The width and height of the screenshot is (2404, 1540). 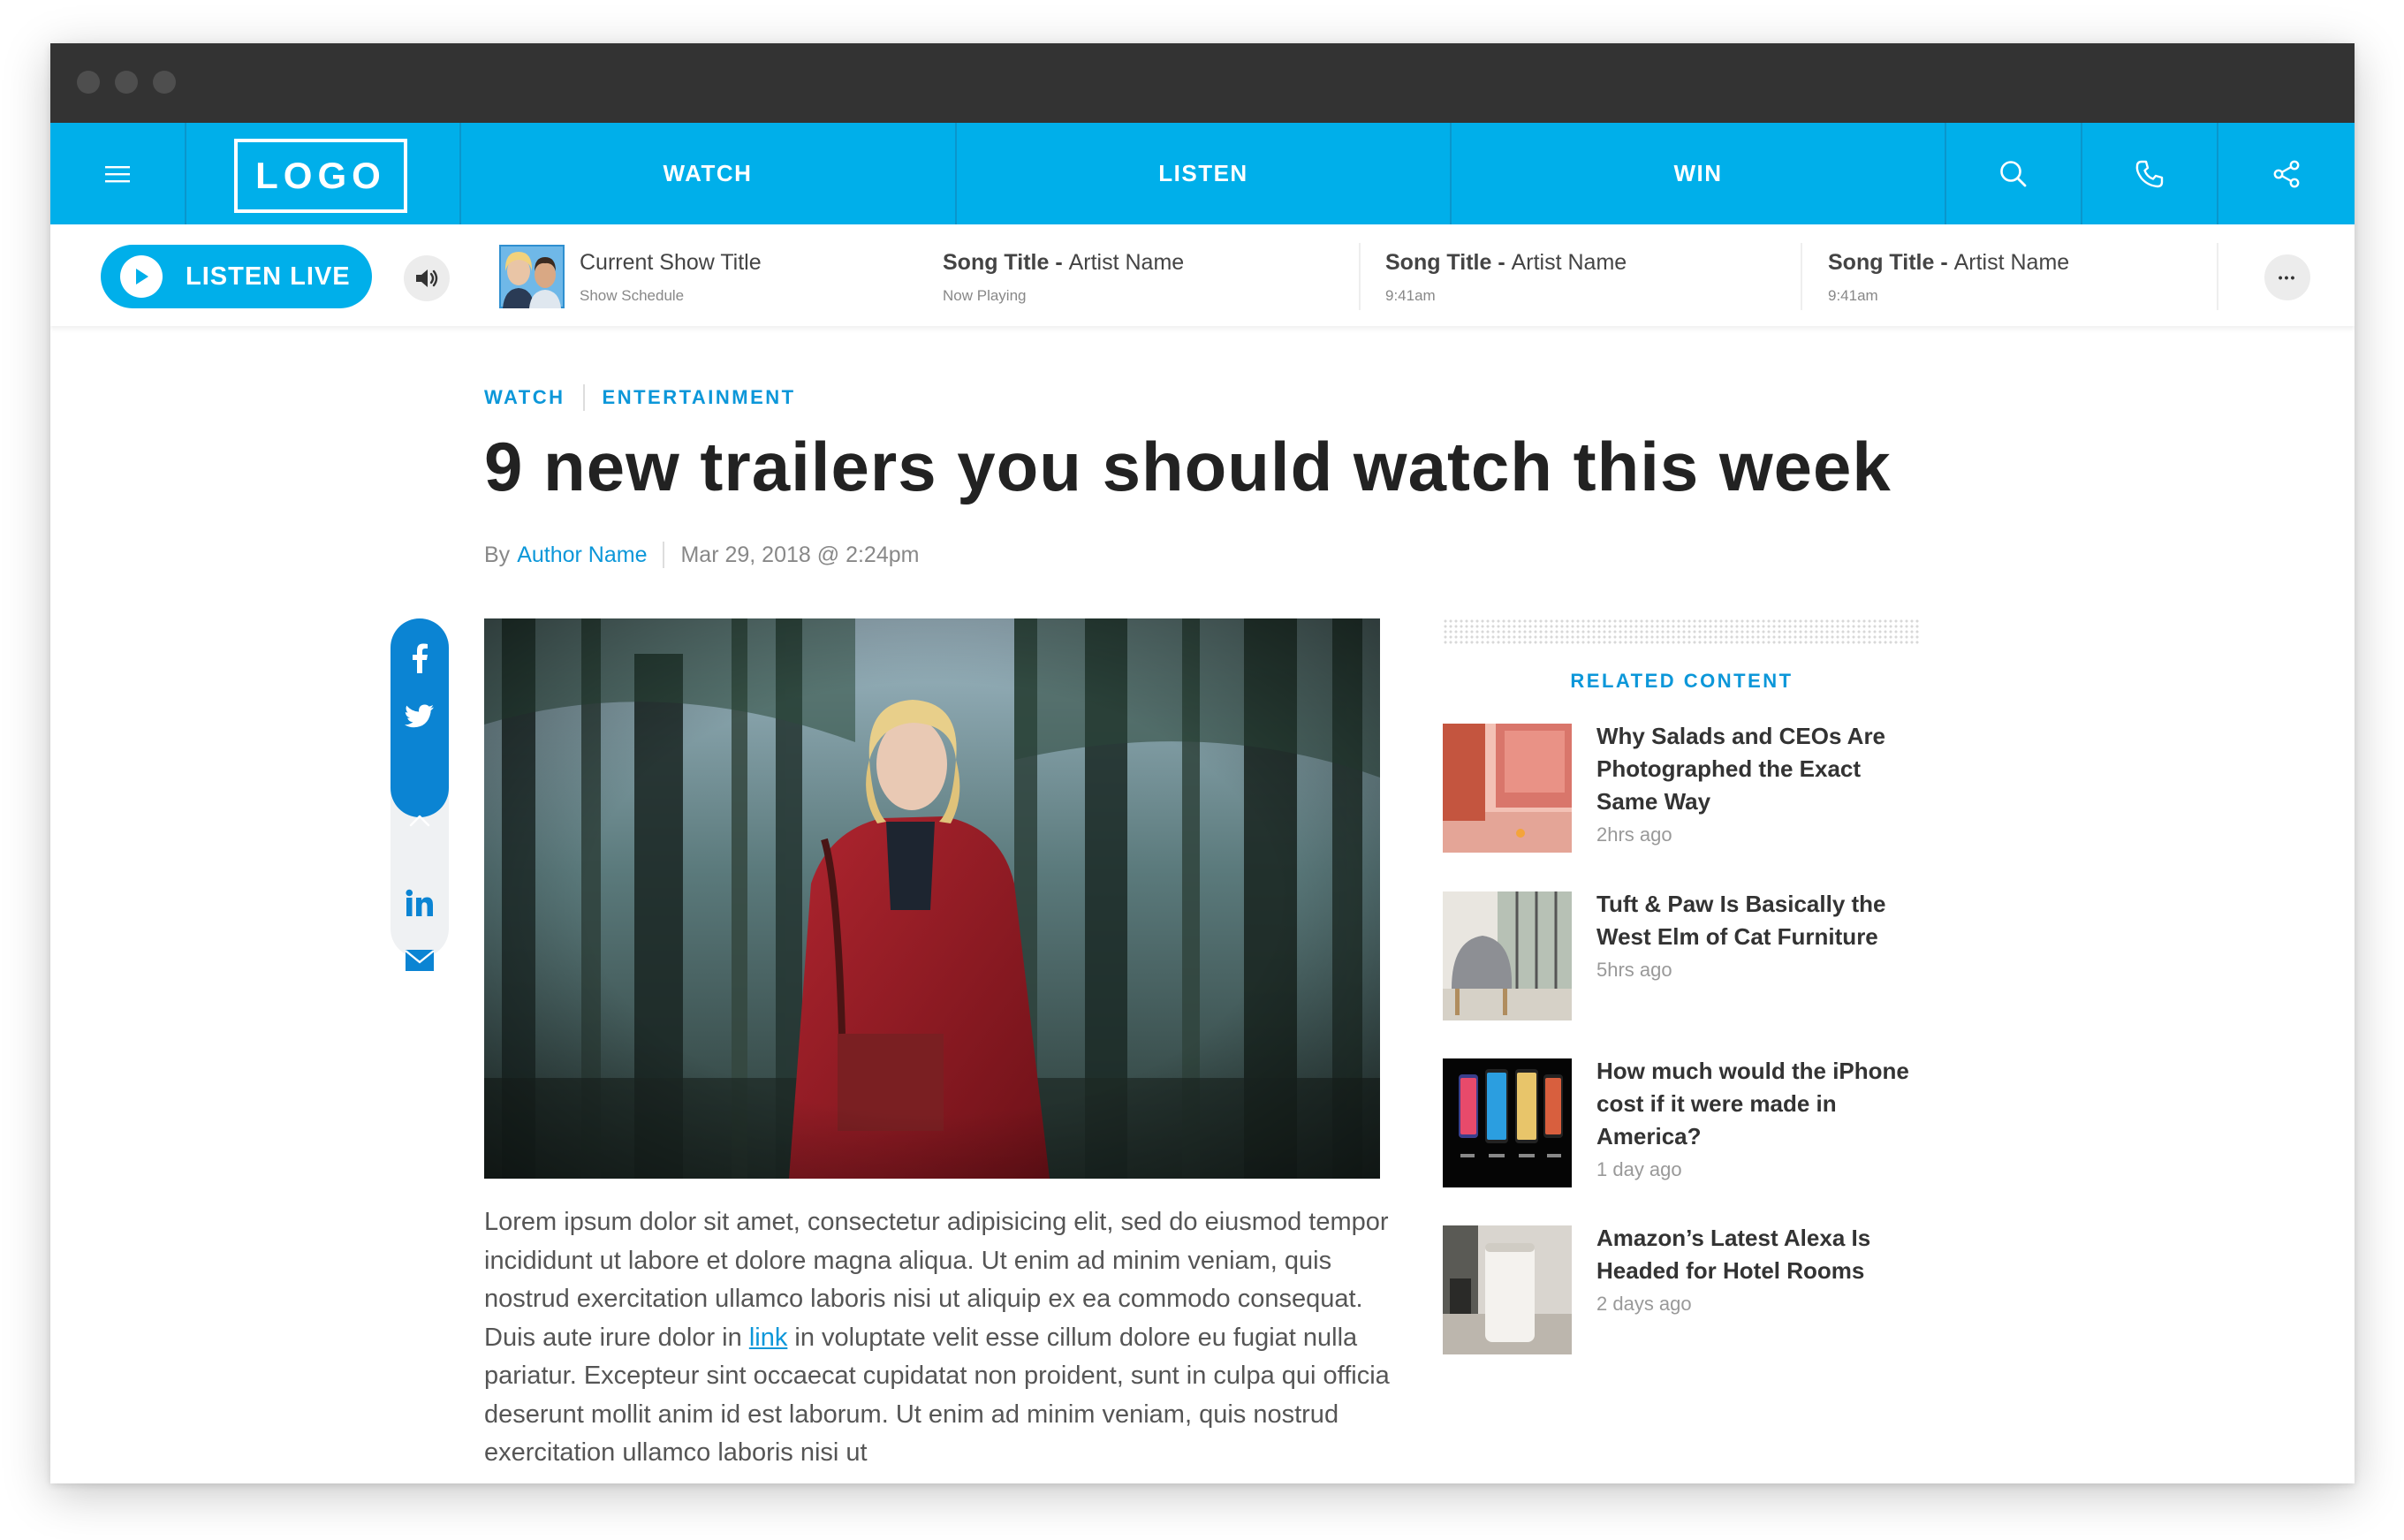 I want to click on volume-button, so click(x=427, y=278).